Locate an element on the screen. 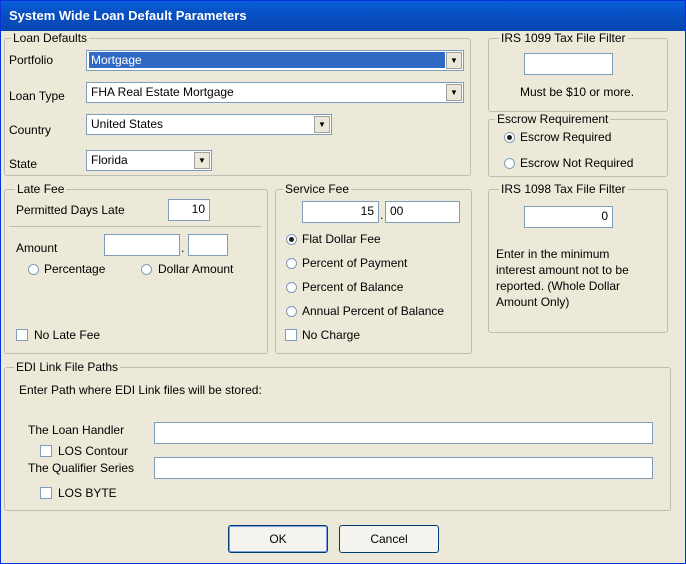 The image size is (686, 564). country-select: United States ▼ is located at coordinates (209, 124).